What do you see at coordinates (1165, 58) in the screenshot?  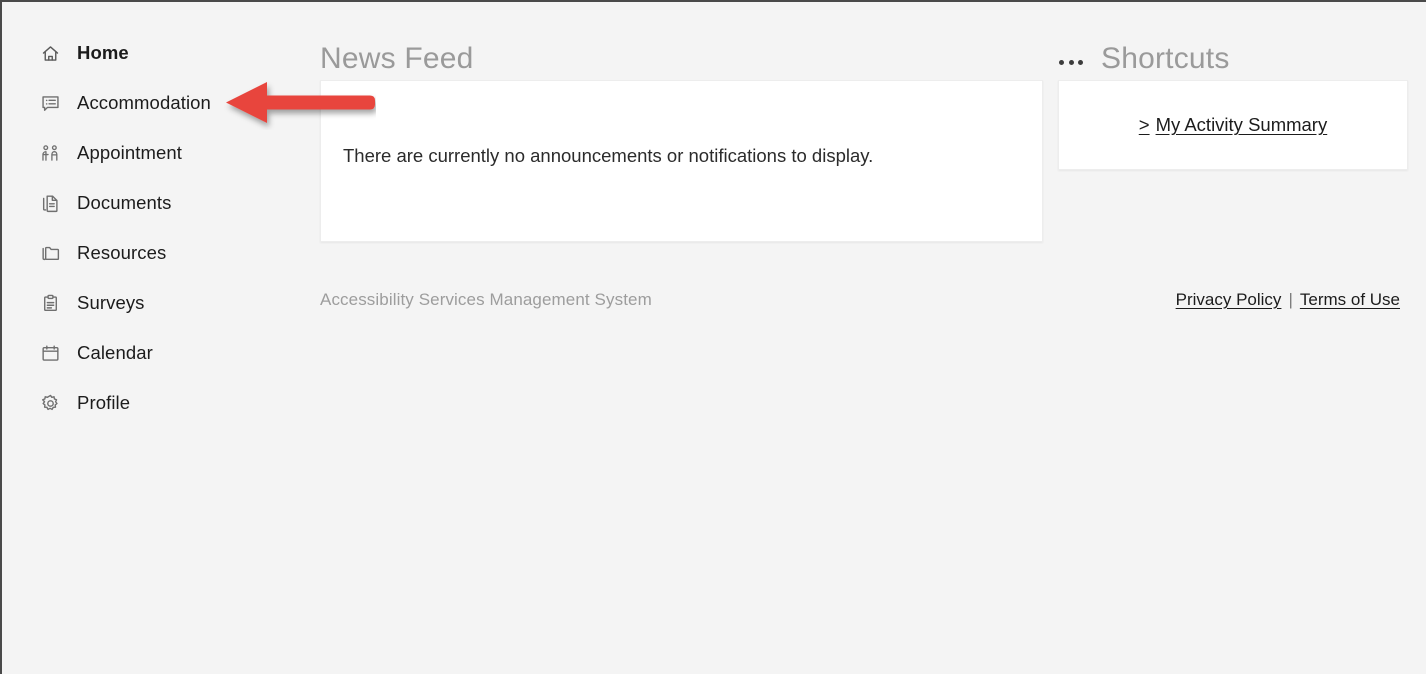 I see `shortcuts-title: Shortcuts` at bounding box center [1165, 58].